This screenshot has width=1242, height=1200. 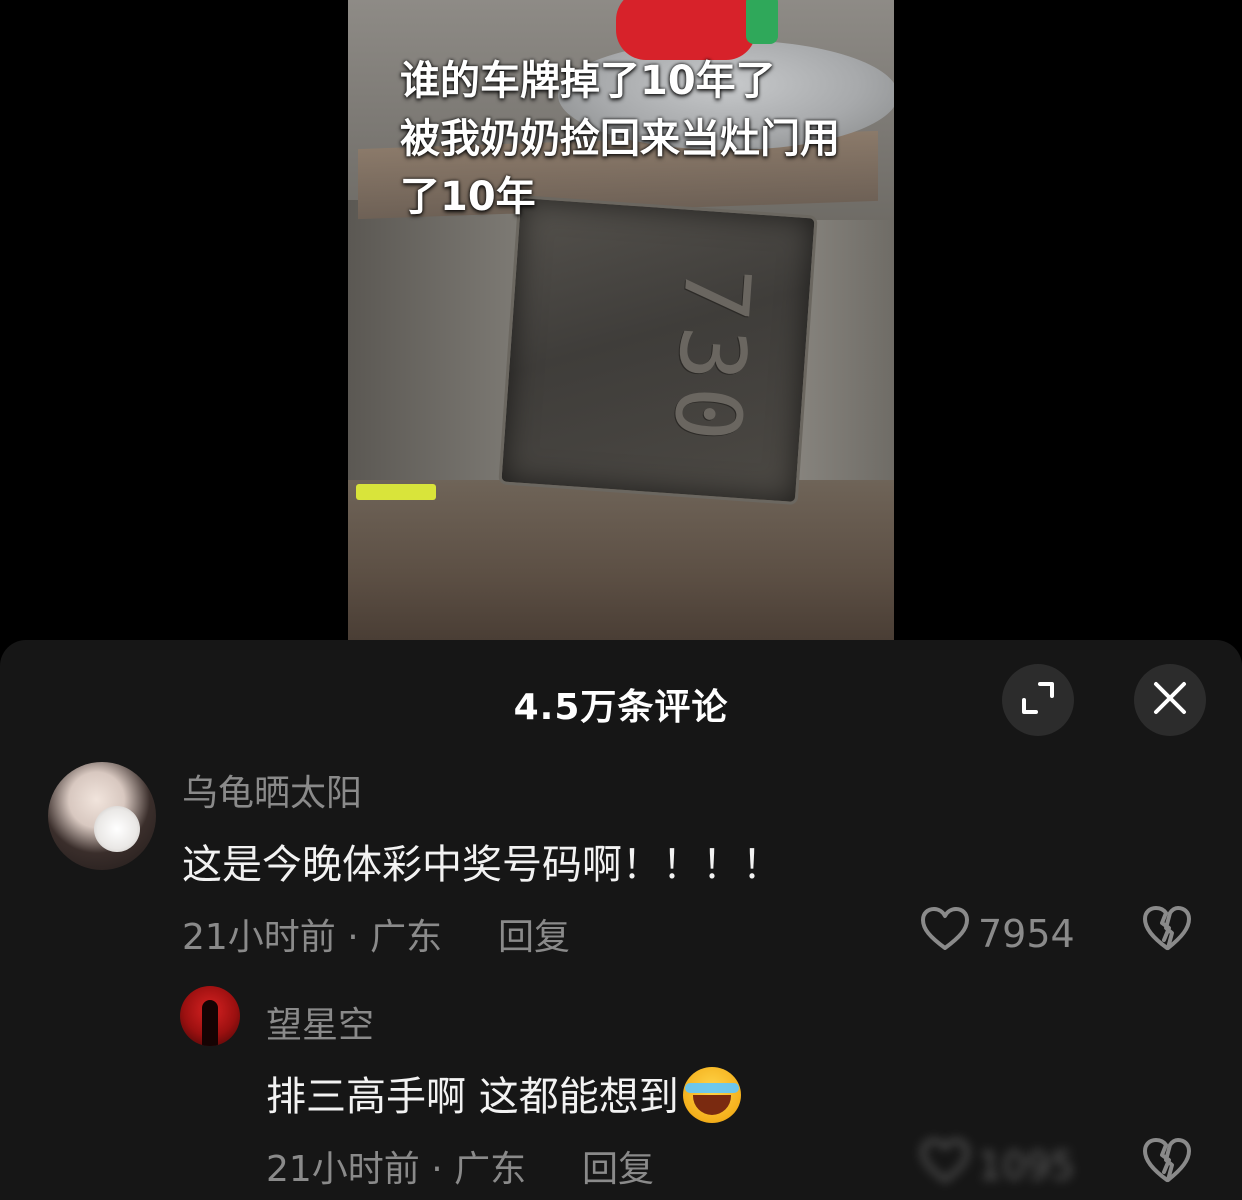 I want to click on license-plate: 730, so click(x=658, y=350).